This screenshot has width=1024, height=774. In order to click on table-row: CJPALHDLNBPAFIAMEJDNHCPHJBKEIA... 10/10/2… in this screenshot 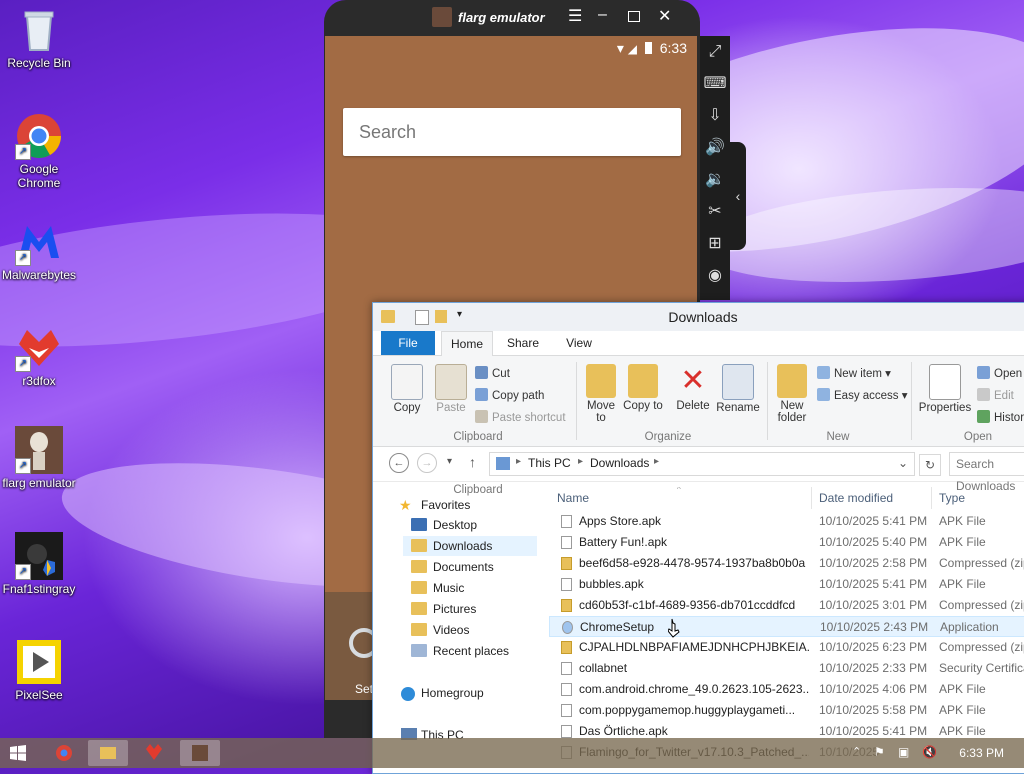, I will do `click(786, 647)`.